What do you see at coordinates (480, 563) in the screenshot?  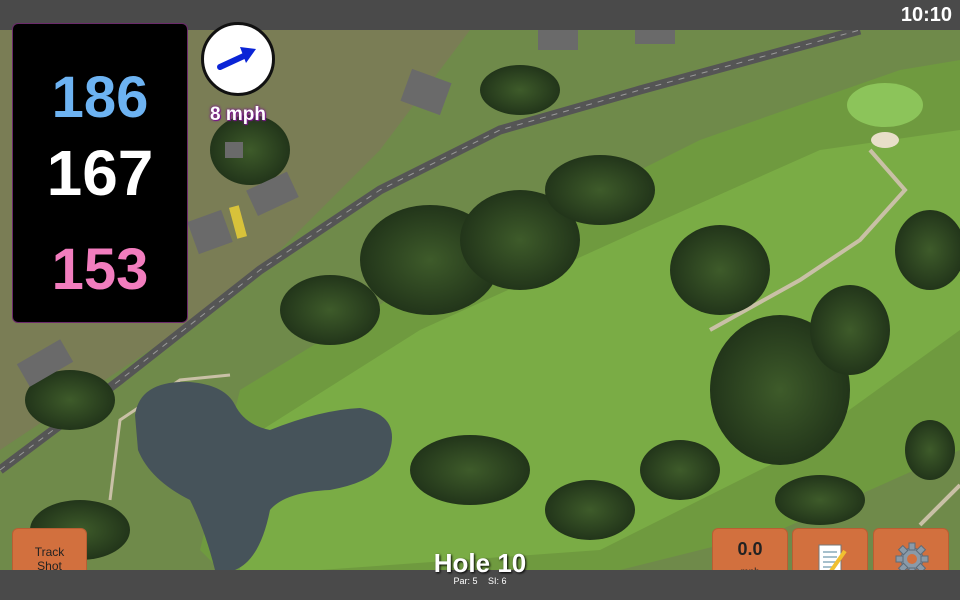 I see `hole-title: Hole 10` at bounding box center [480, 563].